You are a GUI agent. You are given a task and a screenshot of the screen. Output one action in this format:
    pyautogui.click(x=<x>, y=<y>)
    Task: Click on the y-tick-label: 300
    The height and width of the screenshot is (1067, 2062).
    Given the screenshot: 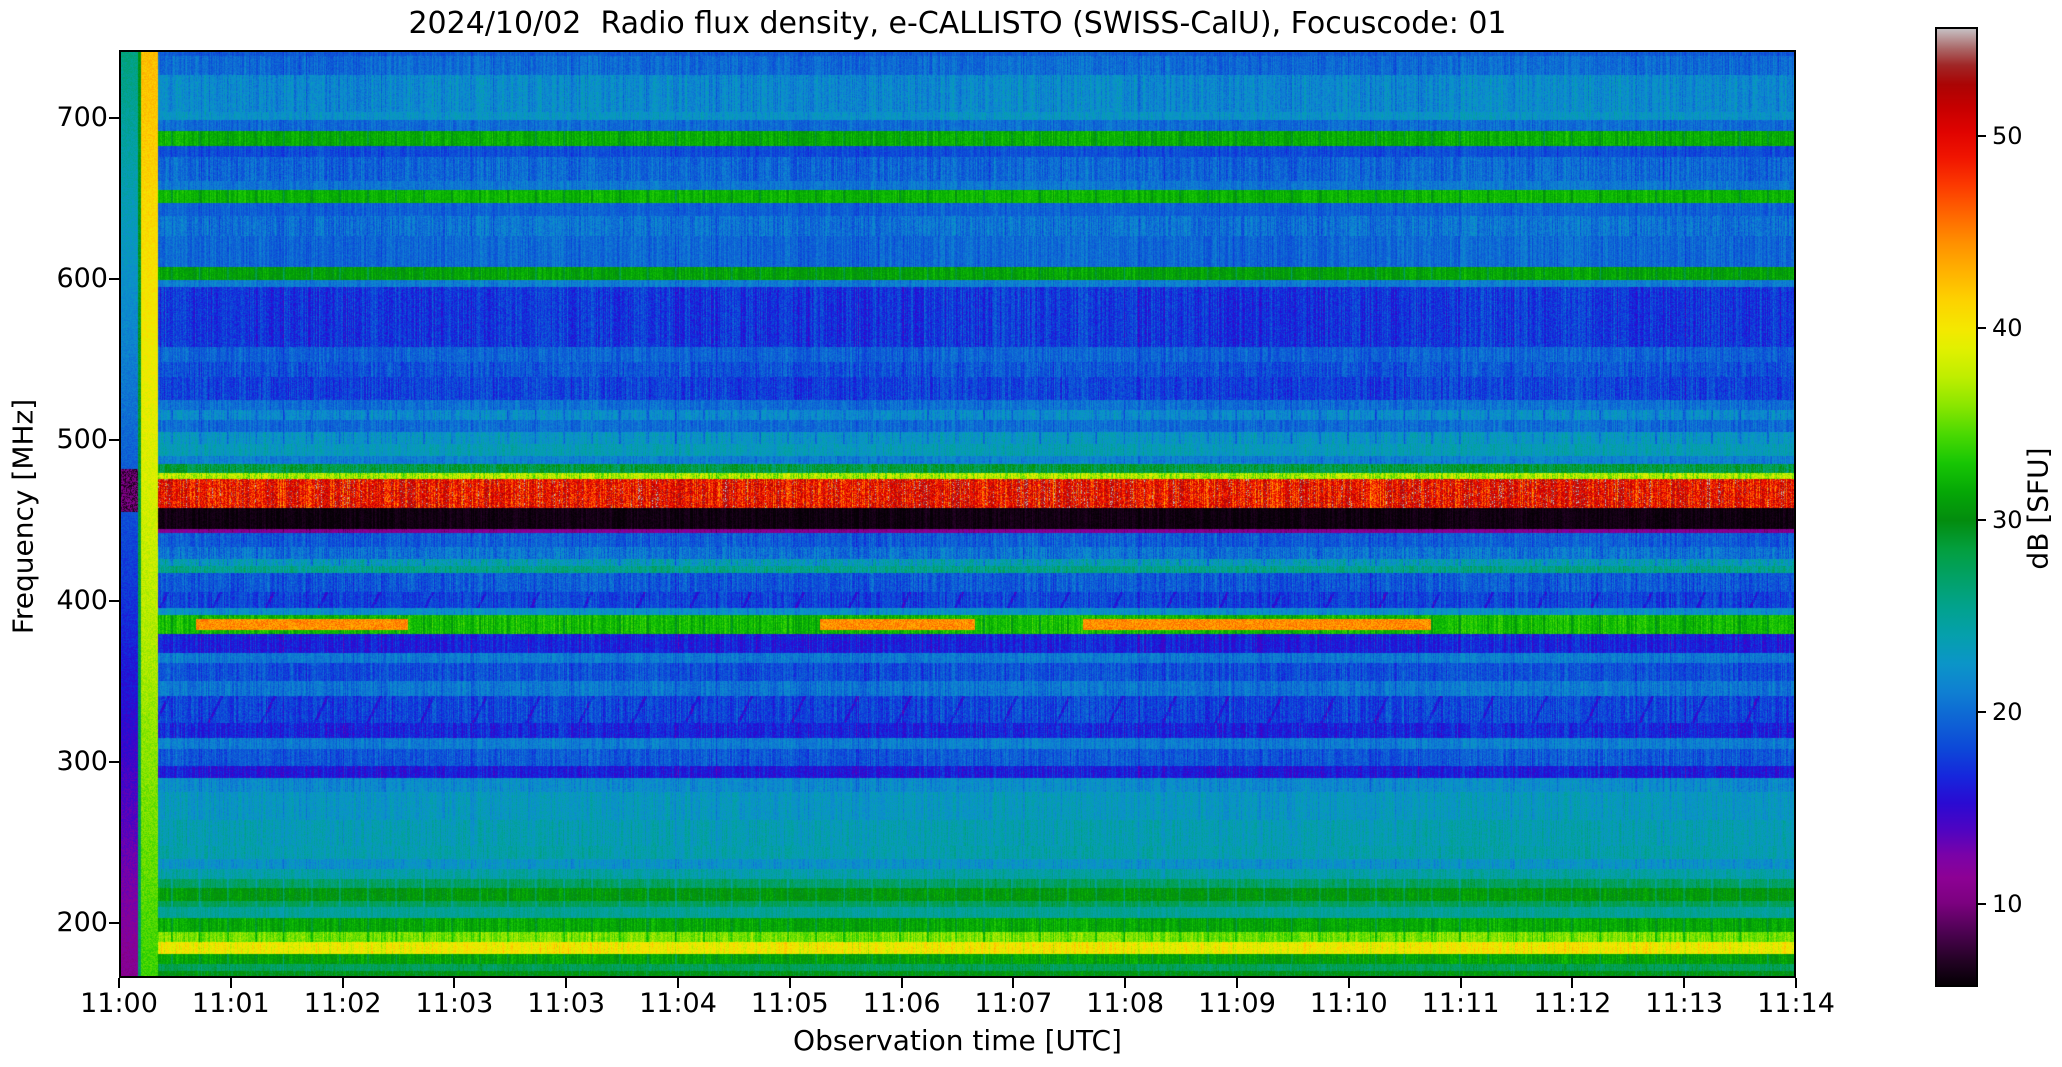 What is the action you would take?
    pyautogui.click(x=82, y=762)
    